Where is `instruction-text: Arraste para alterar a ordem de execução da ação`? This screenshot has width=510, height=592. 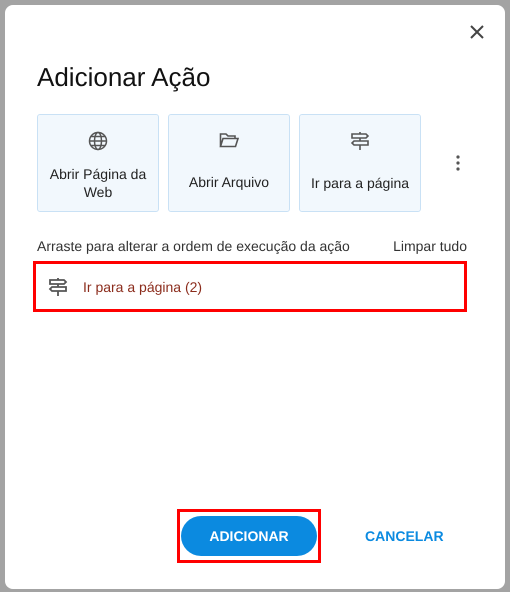
instruction-text: Arraste para alterar a ordem de execução da ação is located at coordinates (193, 246).